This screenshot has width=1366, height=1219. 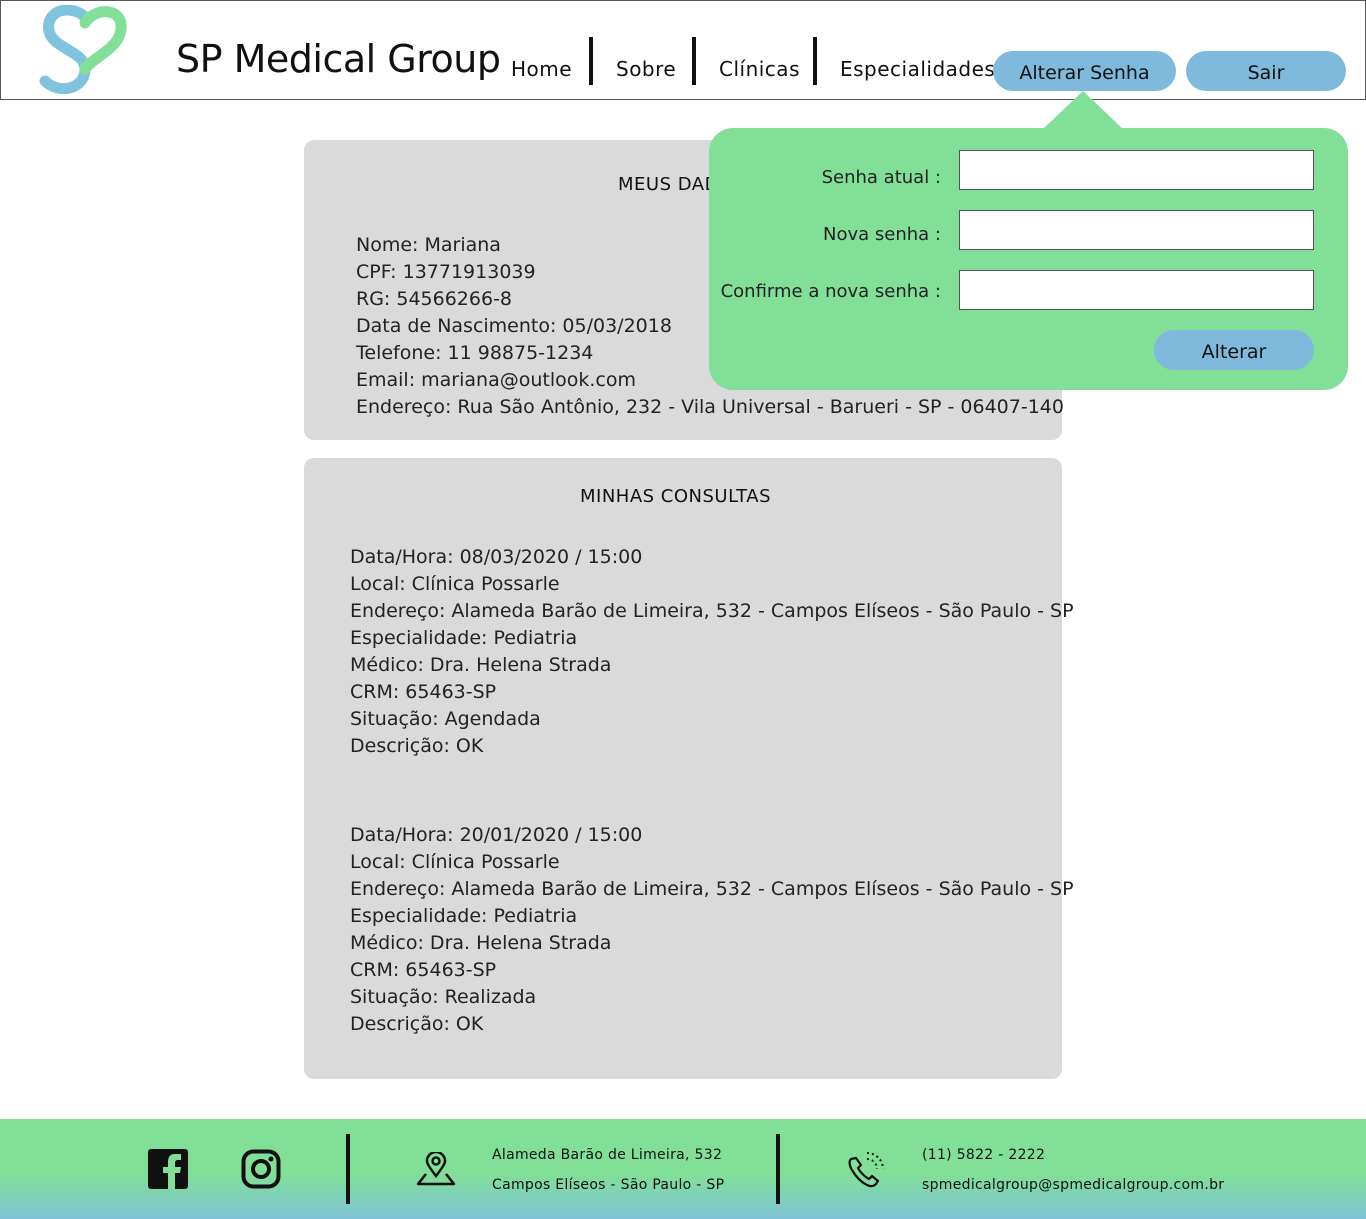 What do you see at coordinates (917, 69) in the screenshot?
I see `nav-especialidades: Especialidades` at bounding box center [917, 69].